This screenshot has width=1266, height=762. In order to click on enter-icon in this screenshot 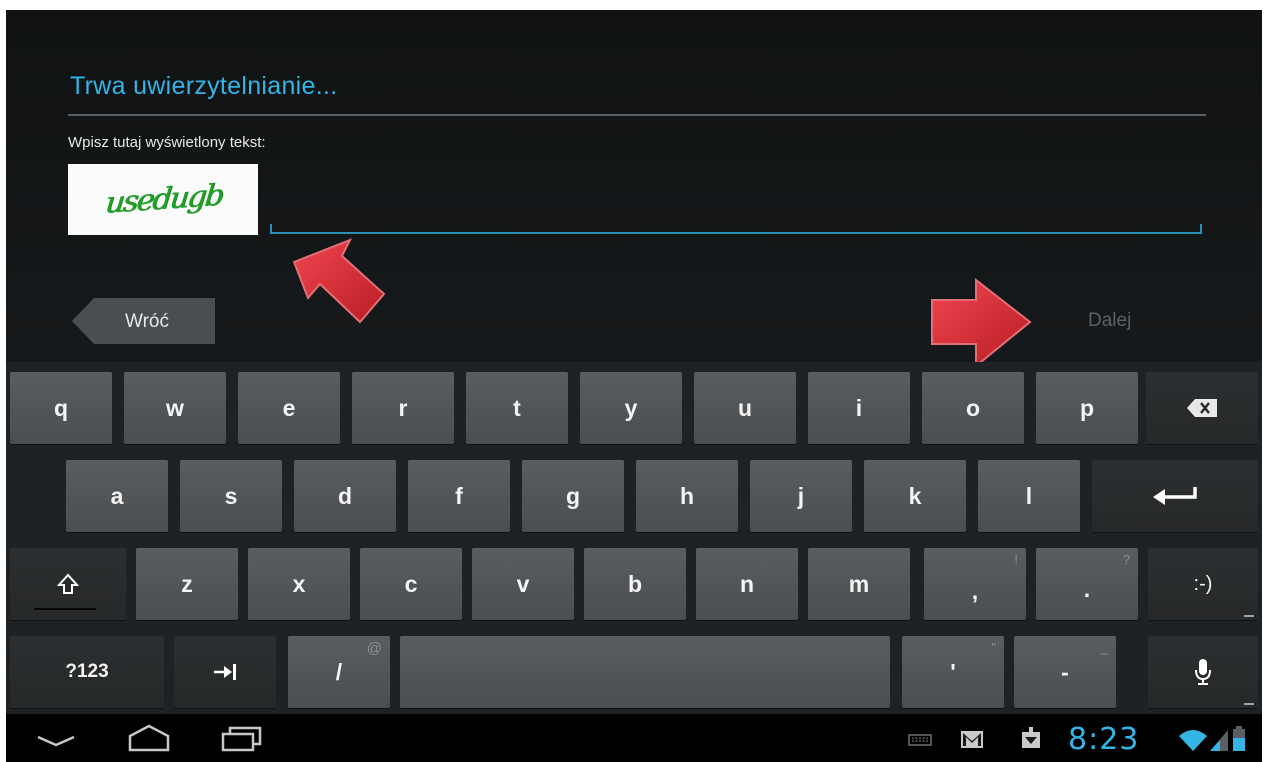, I will do `click(1175, 496)`.